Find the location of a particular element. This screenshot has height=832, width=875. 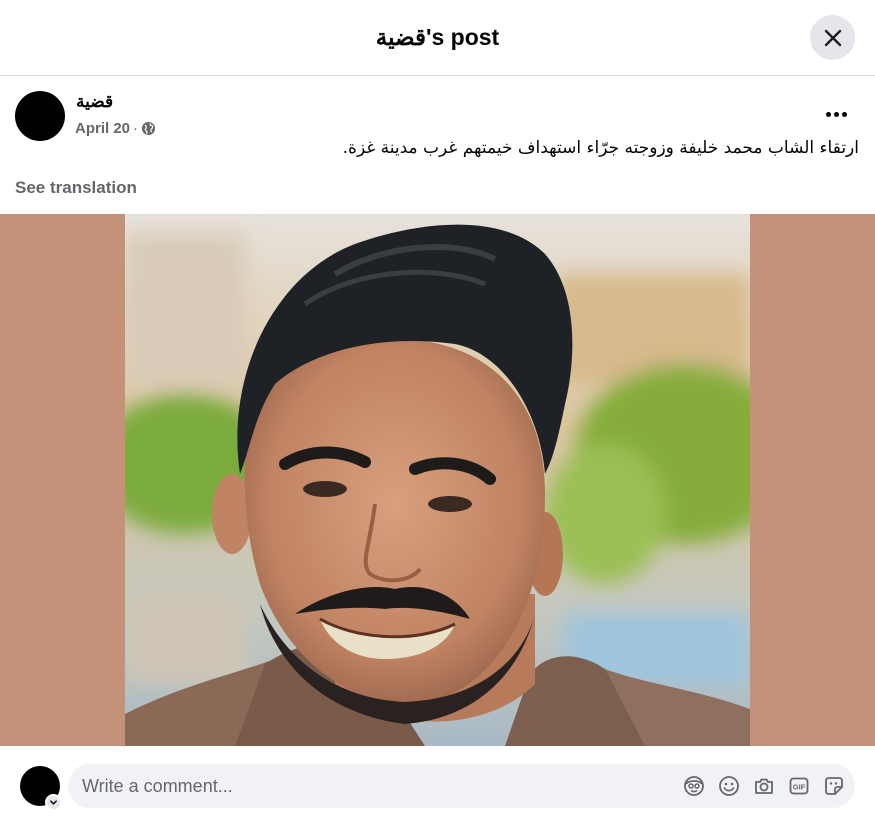

gif-icon: GIF is located at coordinates (799, 786).